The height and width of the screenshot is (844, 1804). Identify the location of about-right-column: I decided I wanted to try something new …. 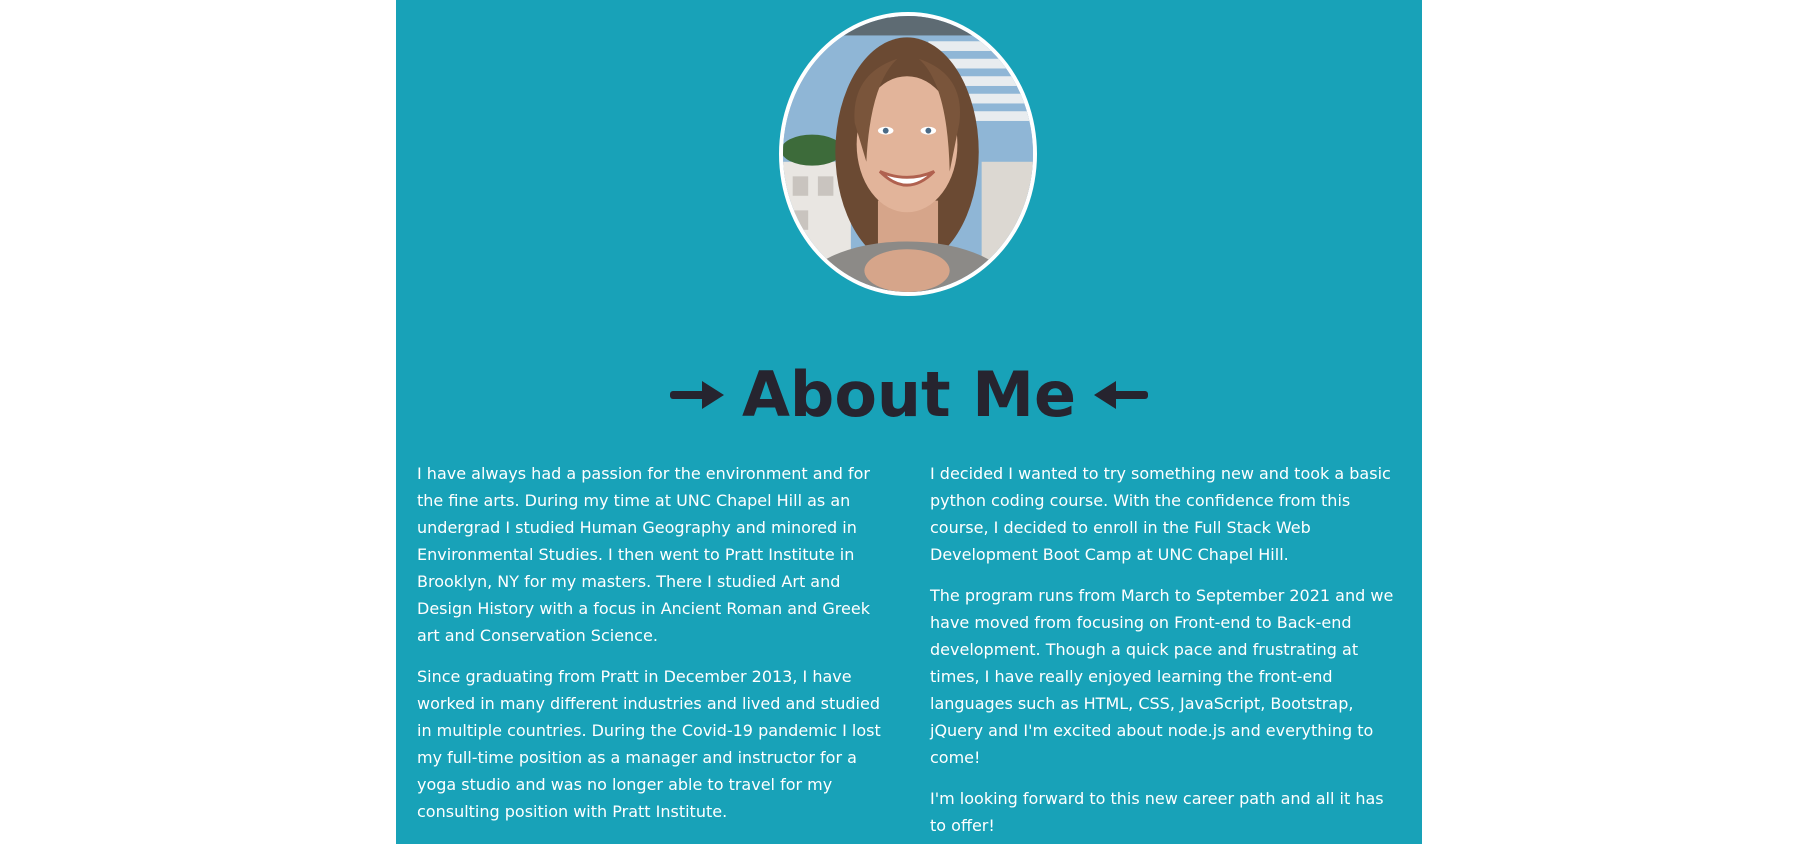
(1165, 652).